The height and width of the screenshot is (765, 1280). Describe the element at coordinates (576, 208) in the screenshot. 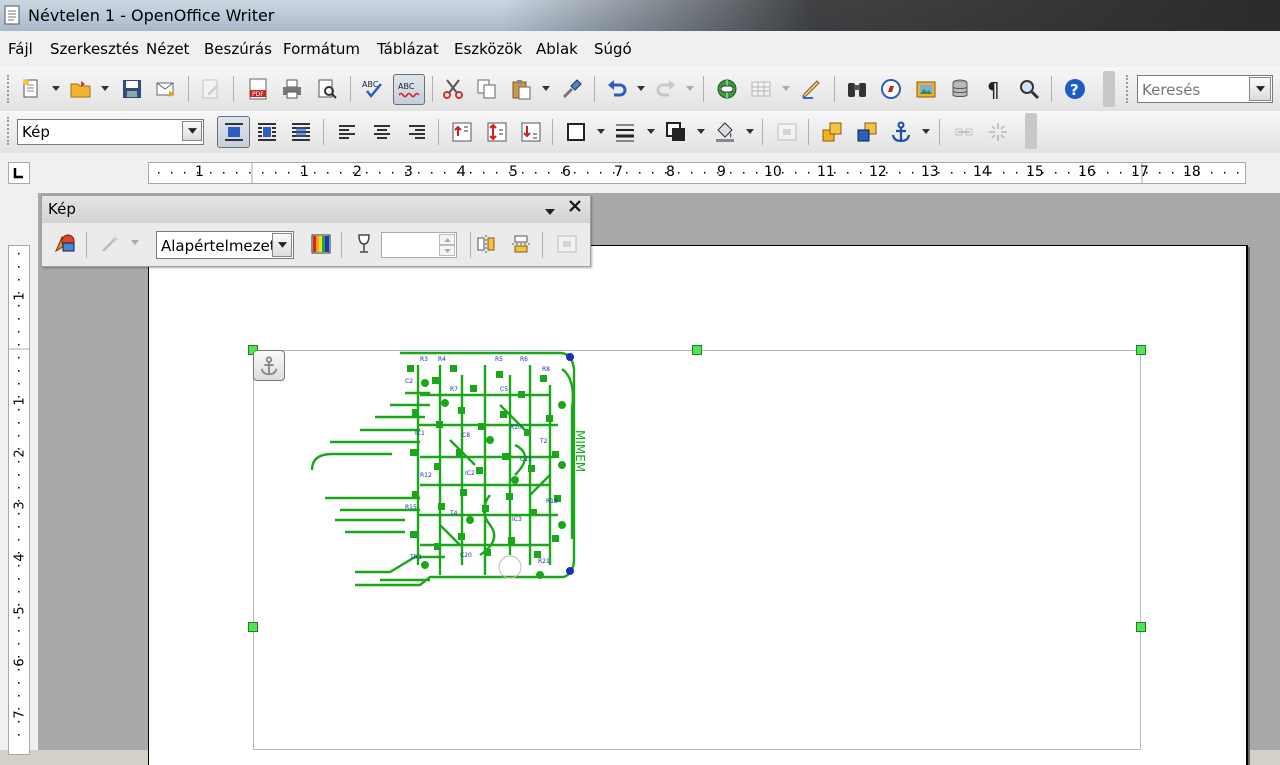

I see `close-icon` at that location.